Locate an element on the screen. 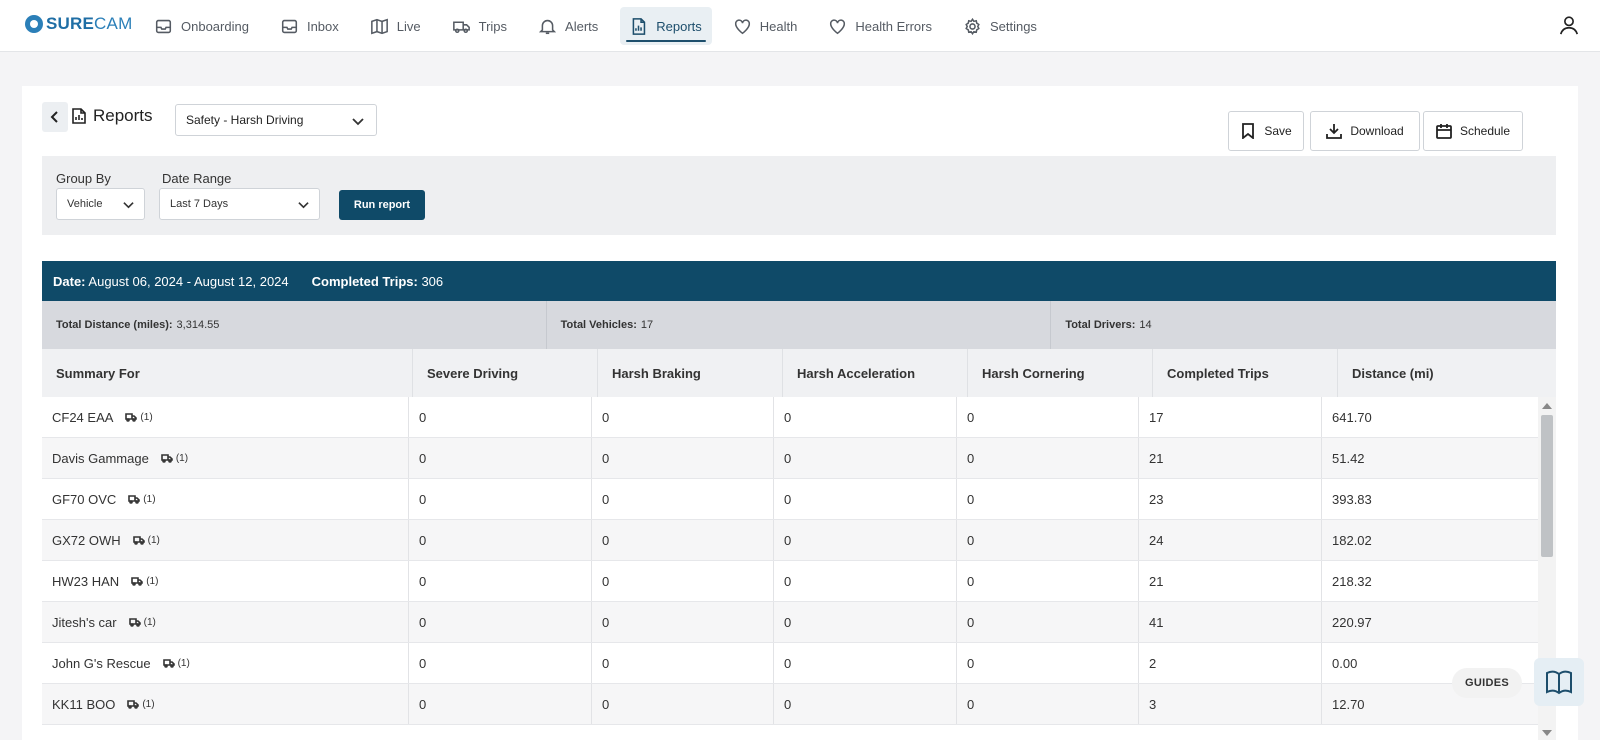  vehicle-name: CF24 EAA is located at coordinates (82, 417).